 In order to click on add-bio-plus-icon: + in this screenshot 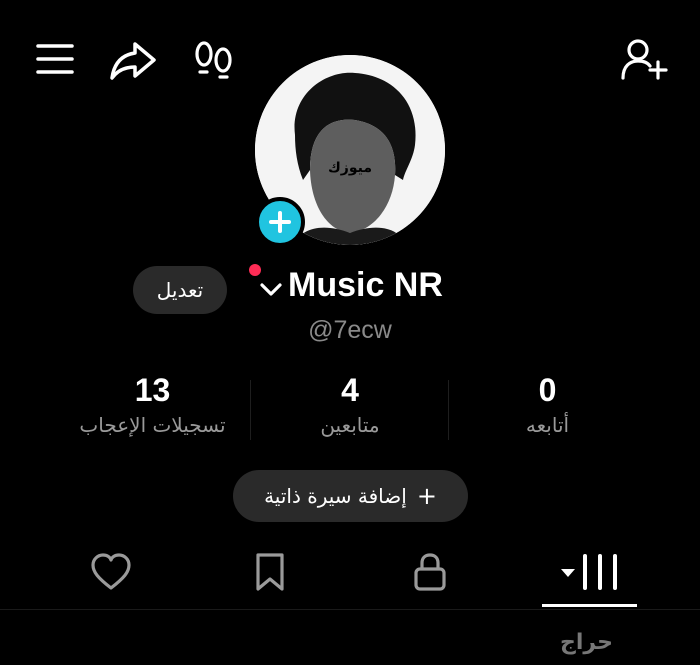, I will do `click(426, 496)`.